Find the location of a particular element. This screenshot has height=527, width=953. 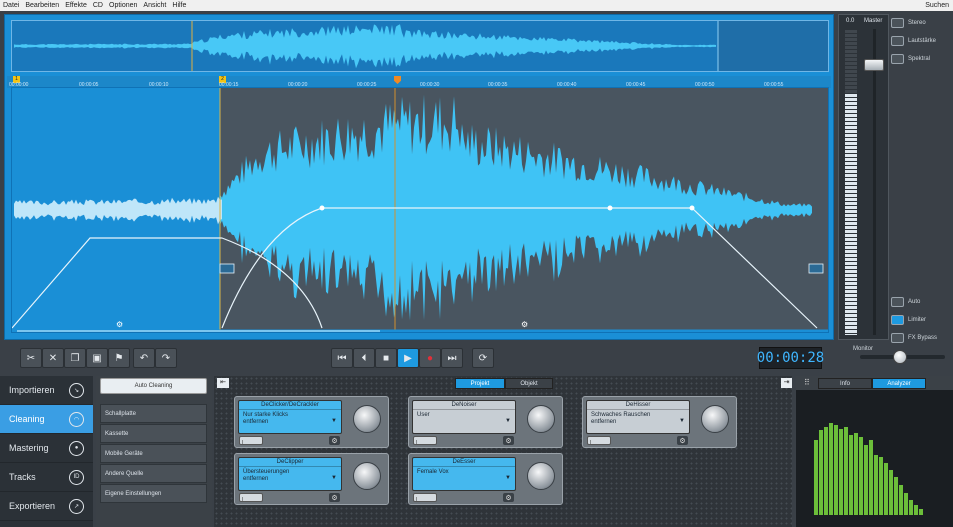

preset-mobile-geraete: Mobile Geräte is located at coordinates (153, 453).